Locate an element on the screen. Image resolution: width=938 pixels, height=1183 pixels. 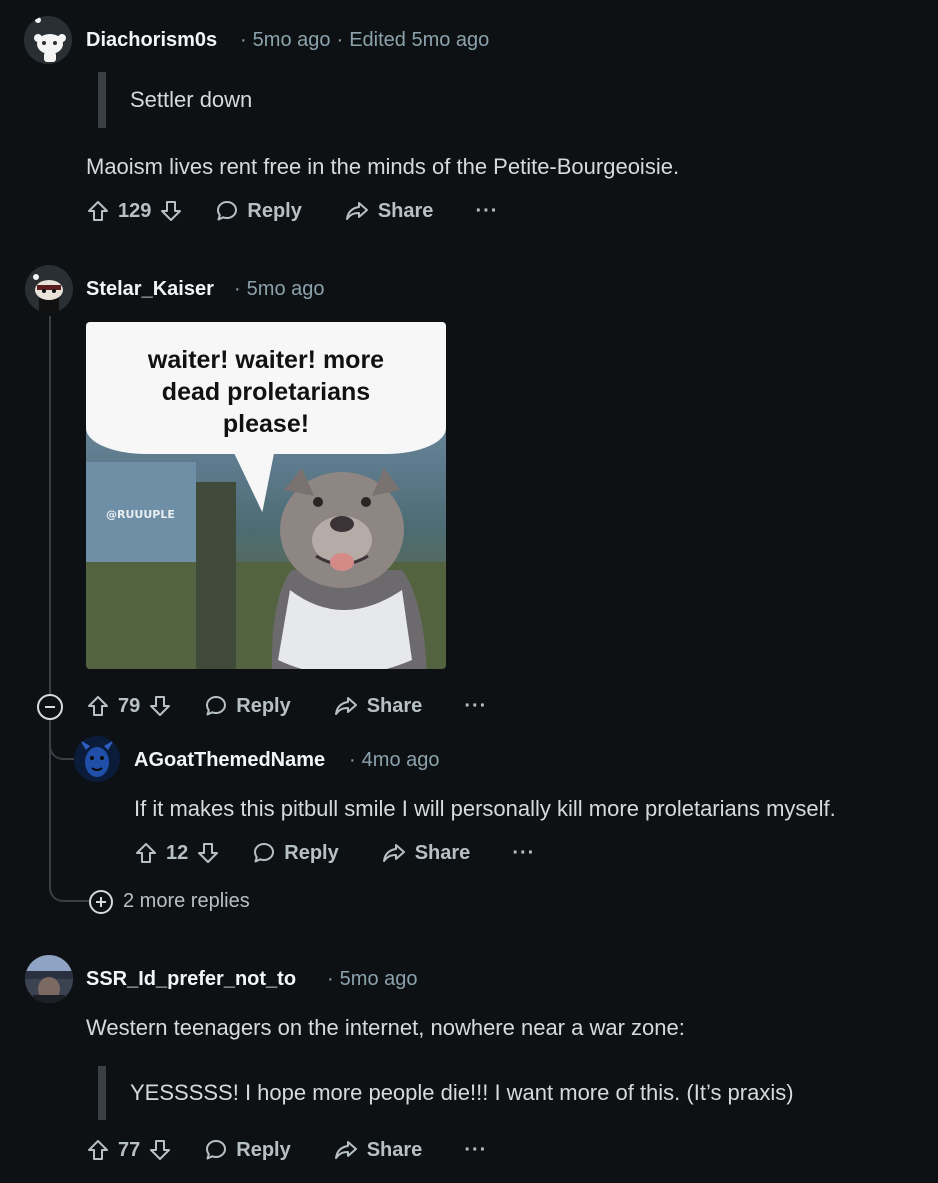
username: SSR_Id_prefer_not_to is located at coordinates (191, 979).